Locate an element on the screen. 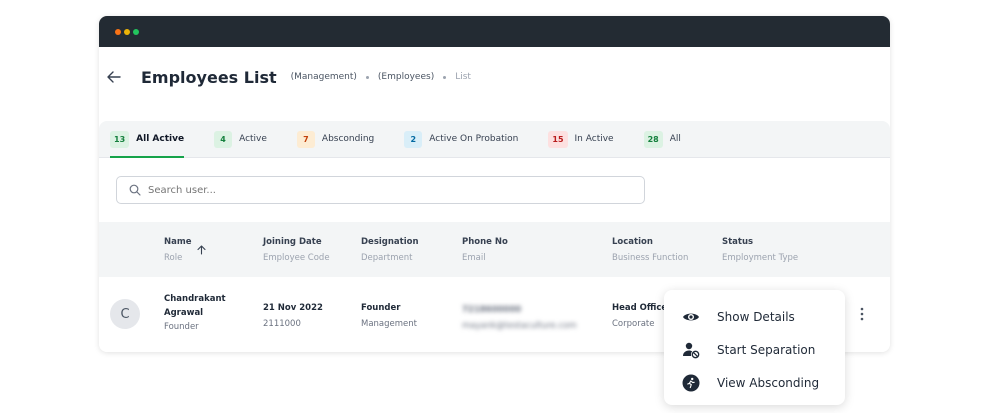 Image resolution: width=989 pixels, height=413 pixels. window-dot-close is located at coordinates (118, 31).